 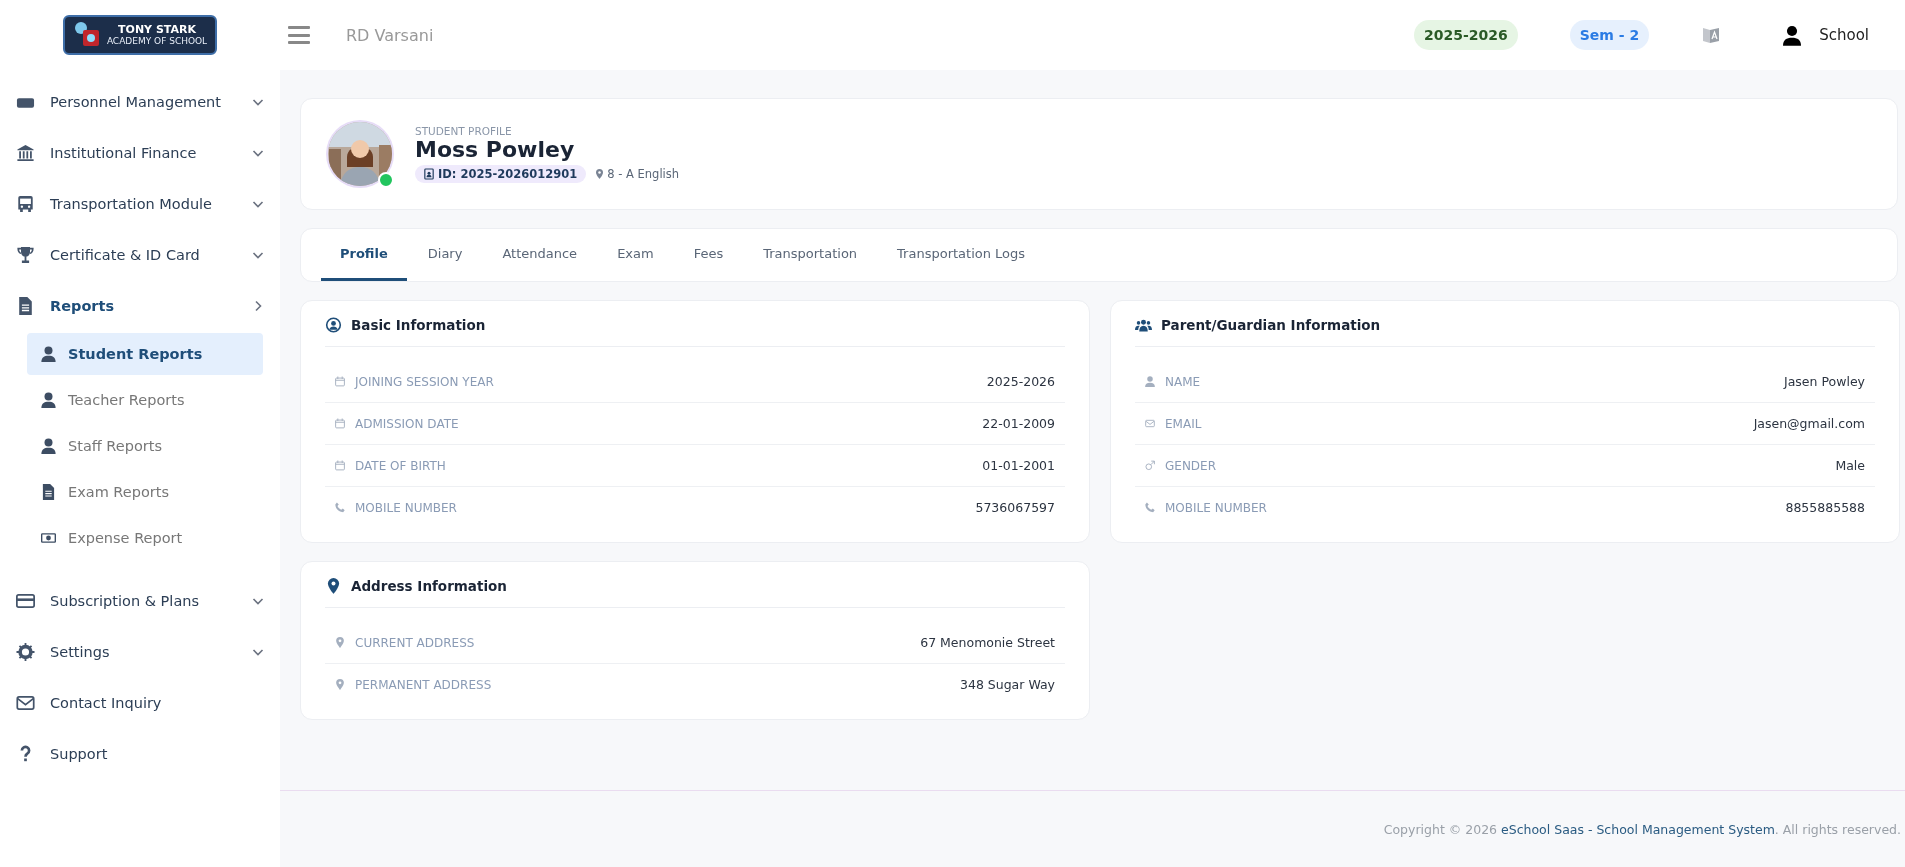 I want to click on tab: Transportation, so click(x=810, y=255).